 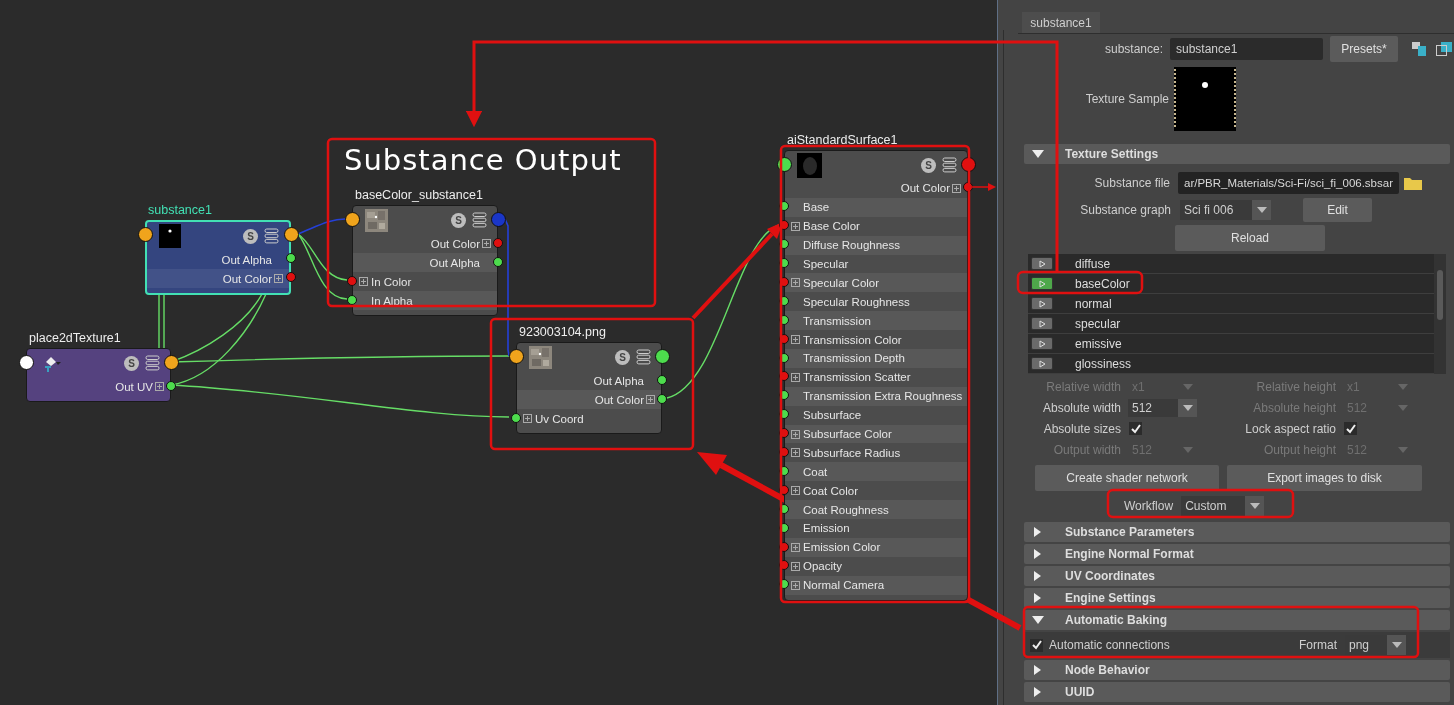 I want to click on section-header: Substance Parameters, so click(x=1237, y=532).